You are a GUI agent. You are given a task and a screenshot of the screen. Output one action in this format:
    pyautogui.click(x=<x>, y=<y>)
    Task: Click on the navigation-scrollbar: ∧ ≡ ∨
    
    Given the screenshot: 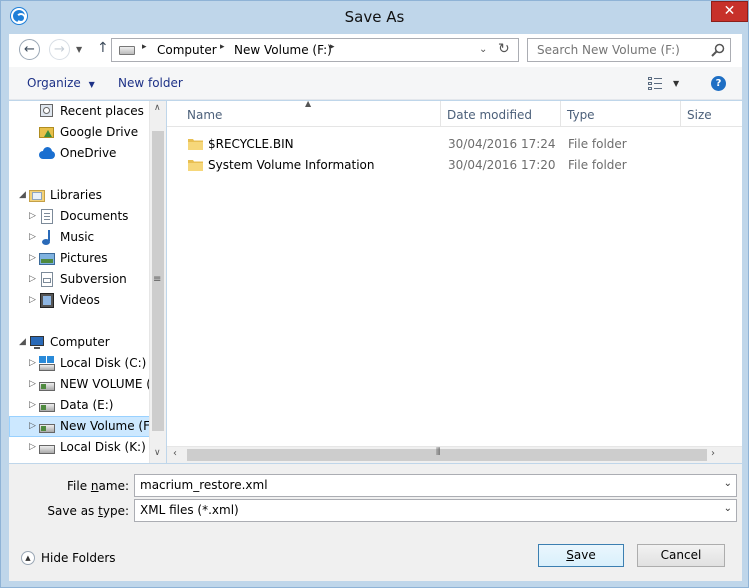 What is the action you would take?
    pyautogui.click(x=157, y=282)
    